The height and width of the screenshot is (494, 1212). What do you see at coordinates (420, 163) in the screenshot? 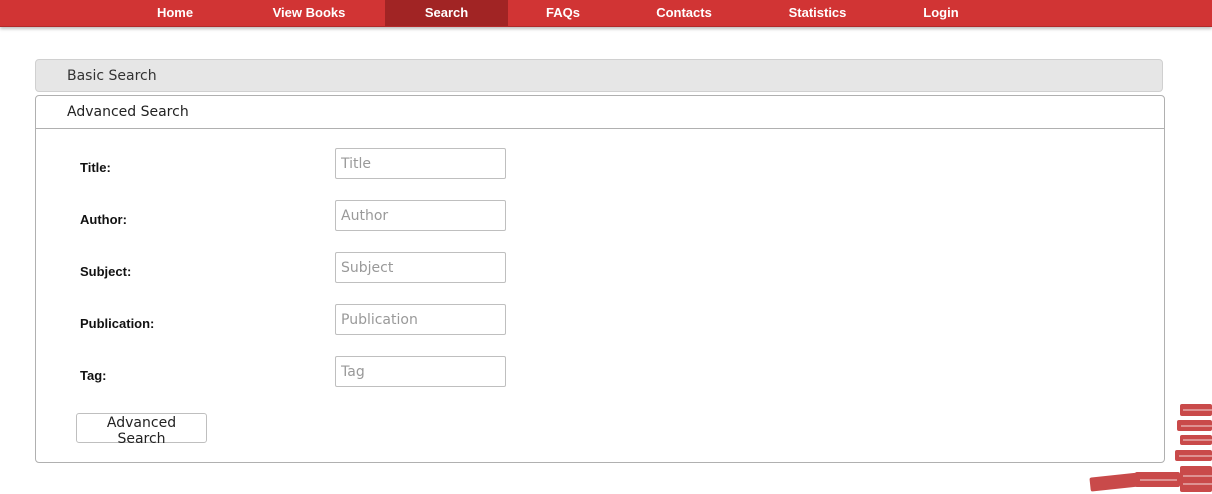
I see `title-input` at bounding box center [420, 163].